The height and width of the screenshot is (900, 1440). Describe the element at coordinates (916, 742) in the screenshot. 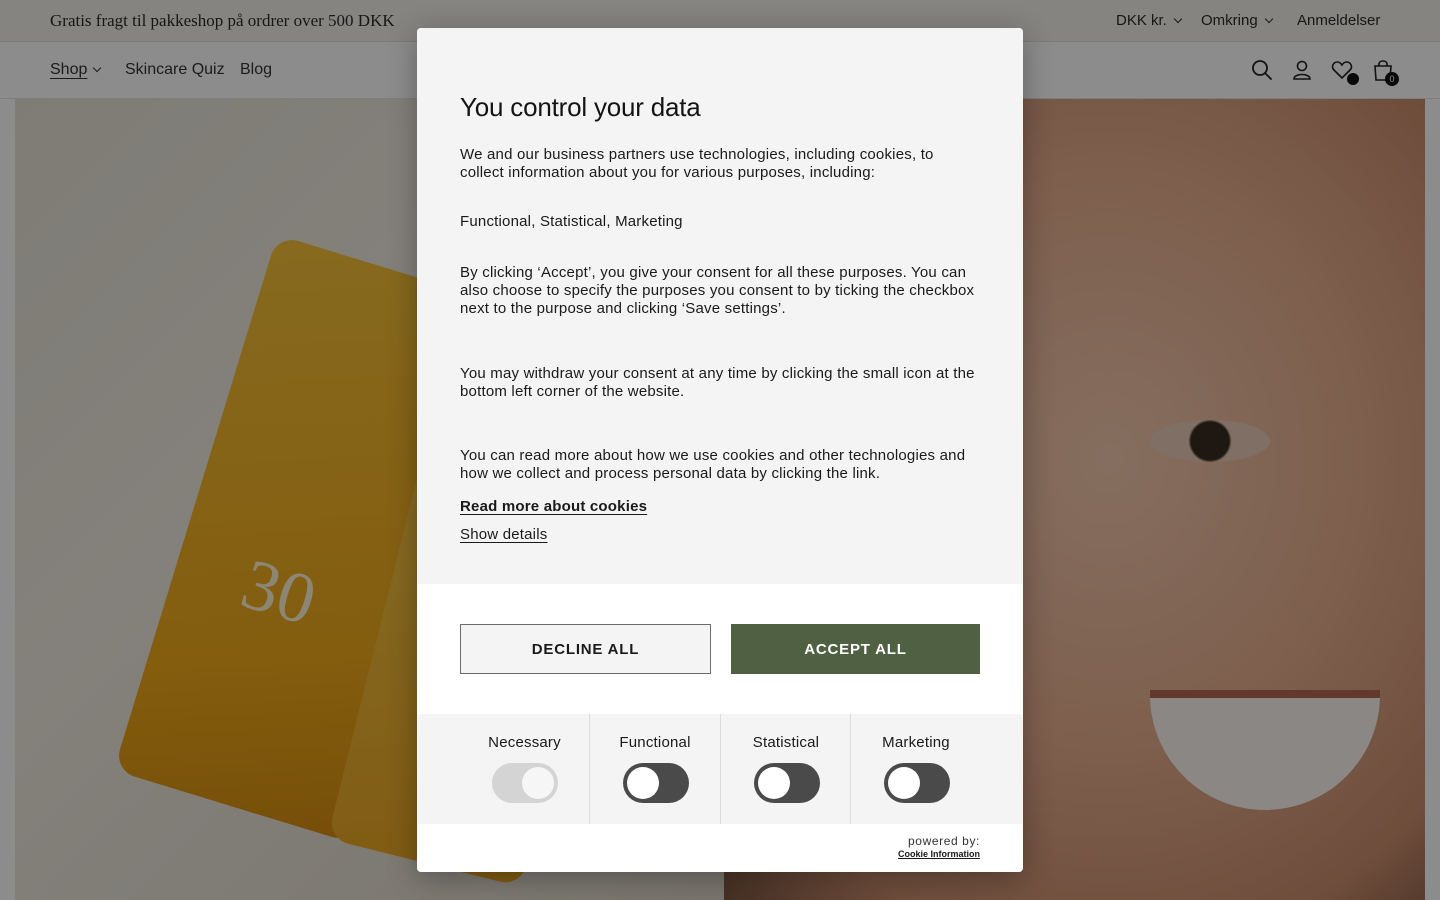

I see `category-label: Marketing` at that location.